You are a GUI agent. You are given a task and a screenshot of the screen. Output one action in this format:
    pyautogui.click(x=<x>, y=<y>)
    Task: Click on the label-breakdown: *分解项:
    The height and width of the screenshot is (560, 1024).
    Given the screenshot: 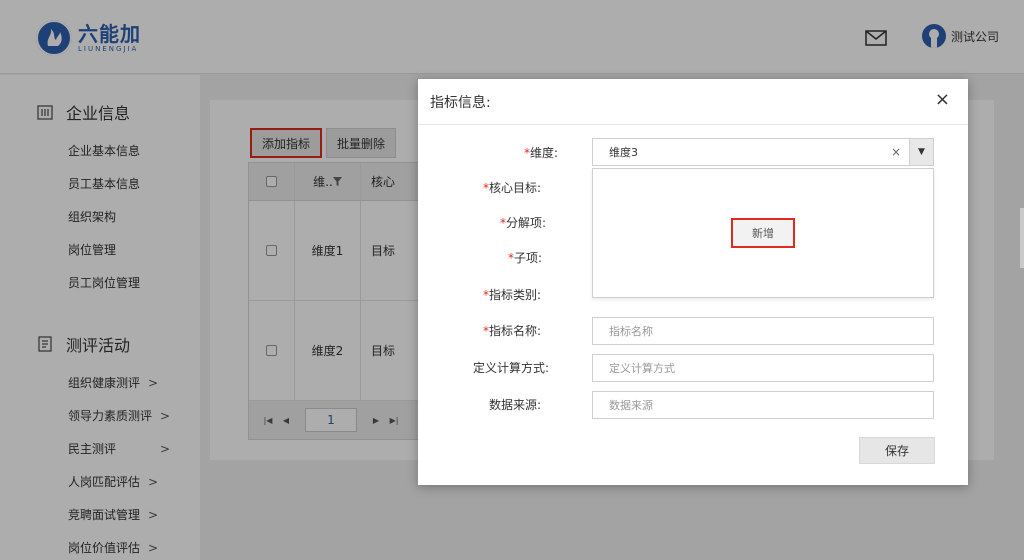 What is the action you would take?
    pyautogui.click(x=522, y=223)
    